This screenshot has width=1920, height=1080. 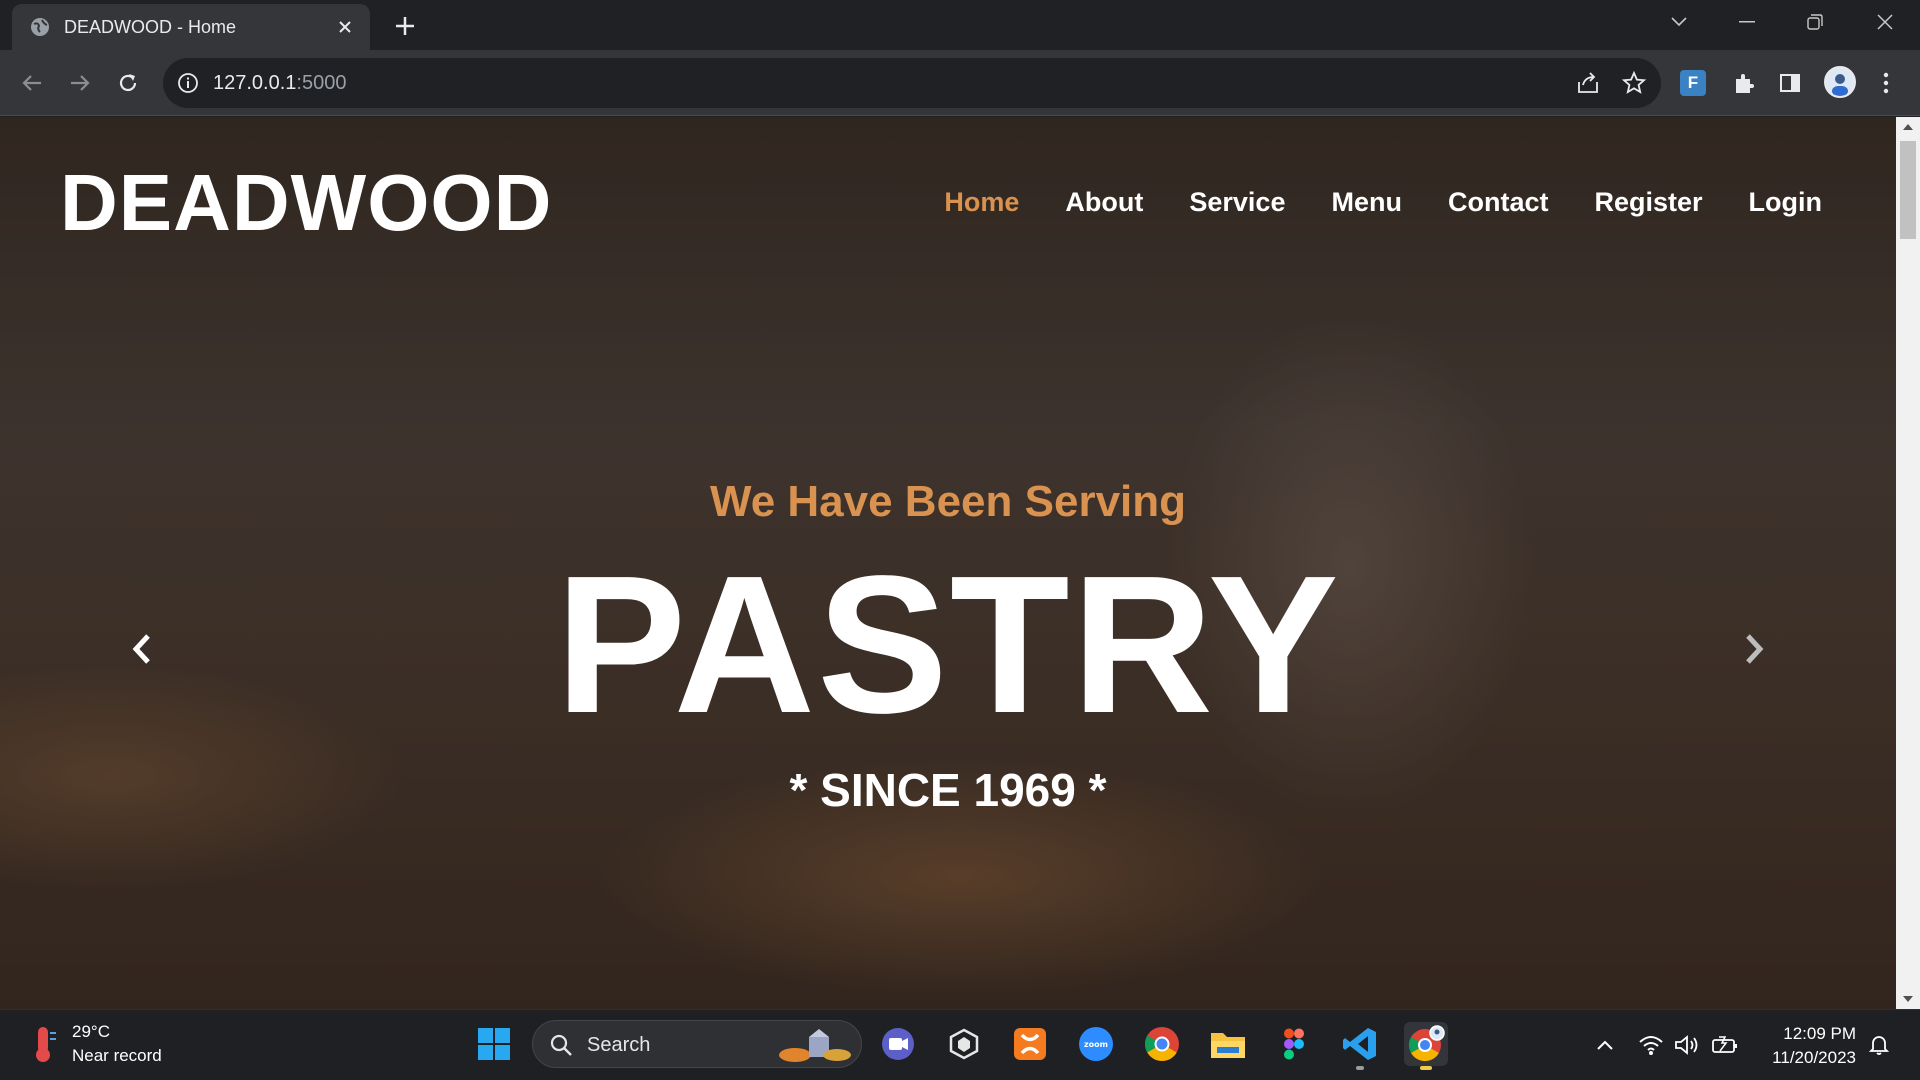 I want to click on reload-icon, so click(x=128, y=83).